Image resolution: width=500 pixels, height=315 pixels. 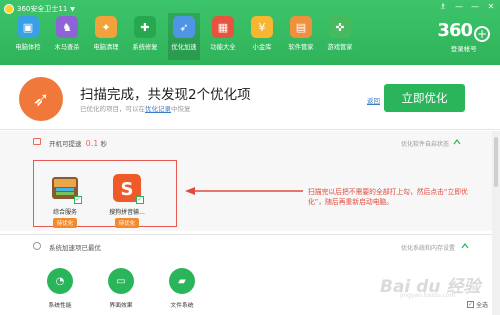 I want to click on sogou-icon: S ✓, so click(x=128, y=188).